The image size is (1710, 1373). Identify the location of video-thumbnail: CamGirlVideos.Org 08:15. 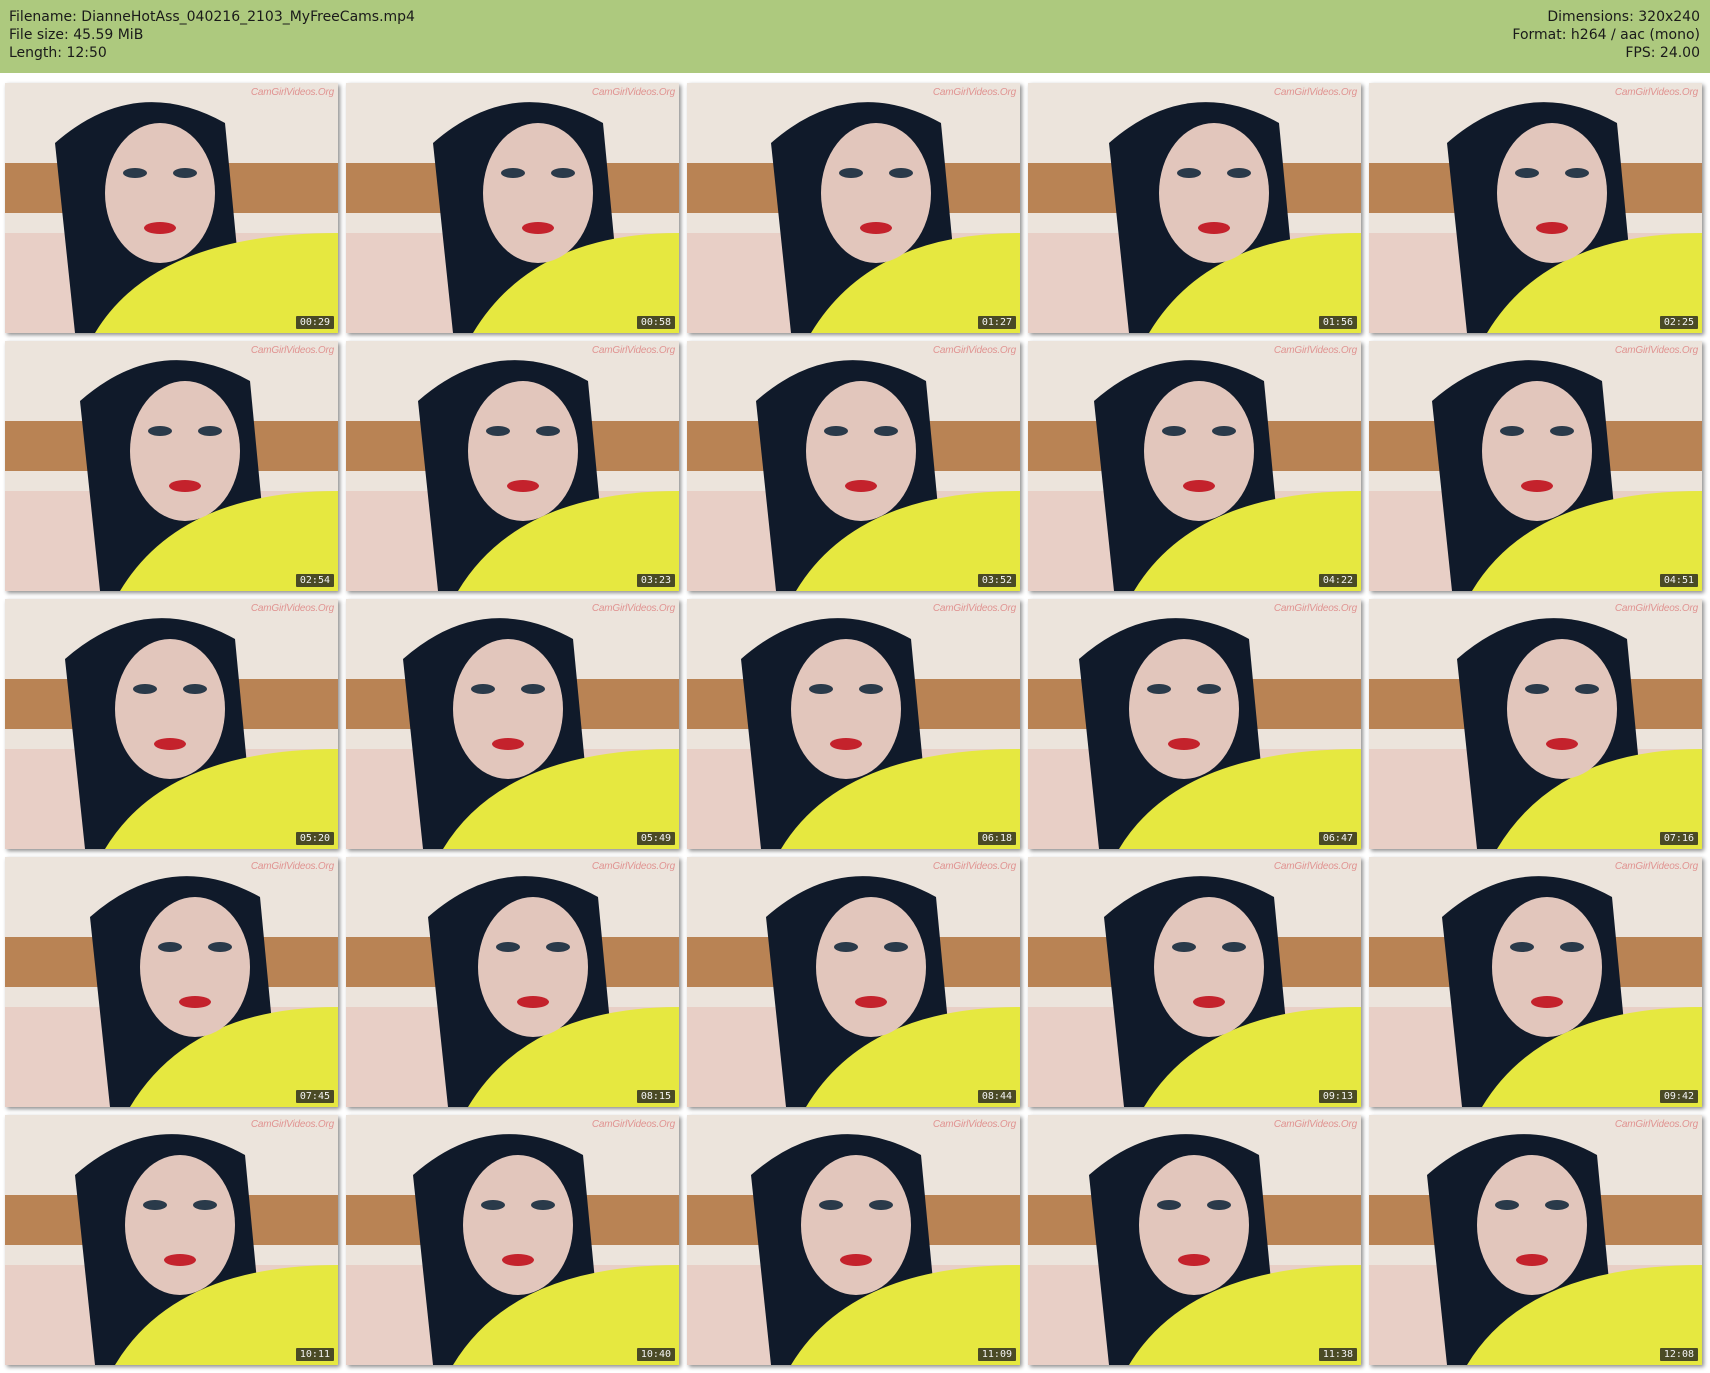
(512, 982).